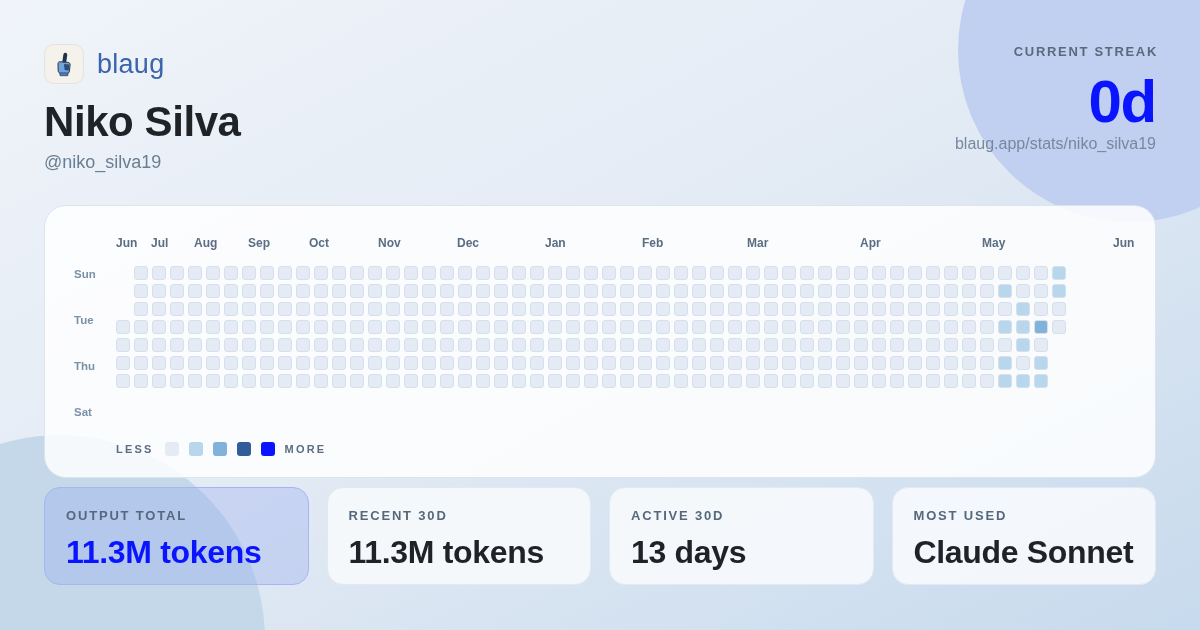 This screenshot has width=1200, height=630. I want to click on month-label: Nov, so click(389, 243).